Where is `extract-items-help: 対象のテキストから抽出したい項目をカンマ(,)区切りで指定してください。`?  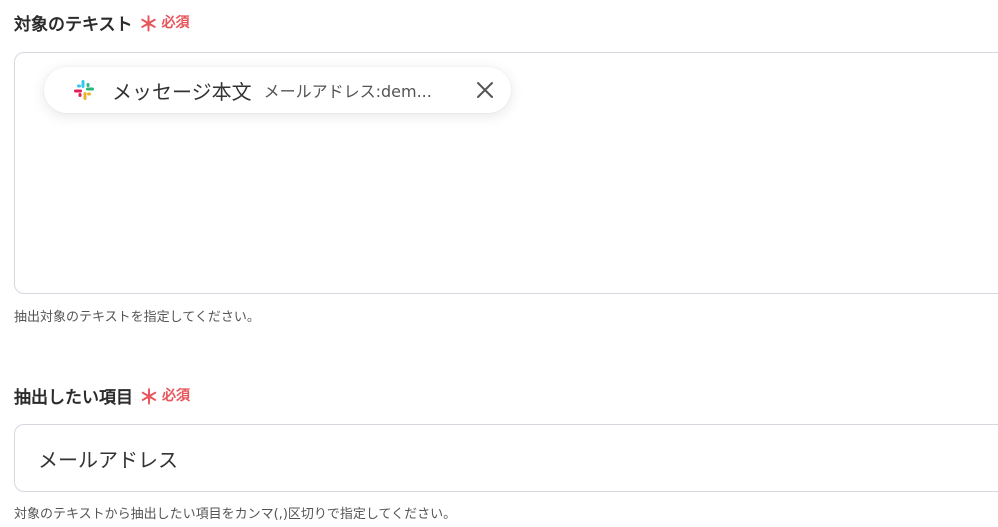
extract-items-help: 対象のテキストから抽出したい項目をカンマ(,)区切りで指定してください。 is located at coordinates (235, 514).